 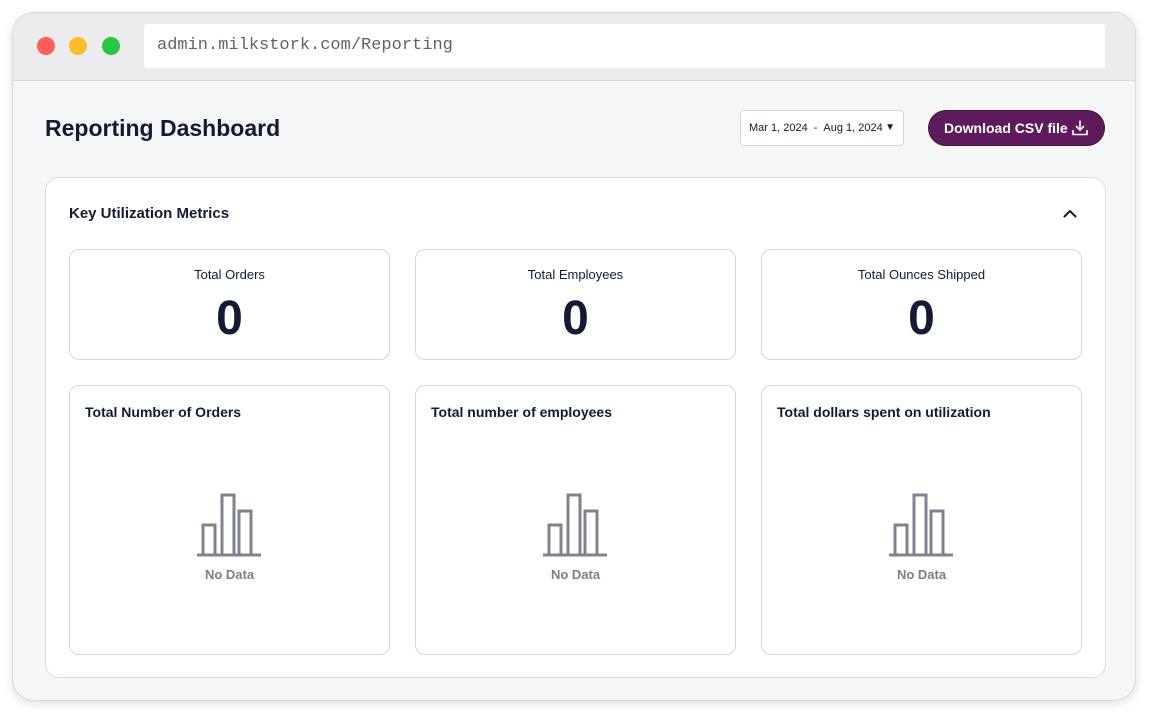 What do you see at coordinates (624, 46) in the screenshot?
I see `address-bar: admin.milkstork.com/Reporting` at bounding box center [624, 46].